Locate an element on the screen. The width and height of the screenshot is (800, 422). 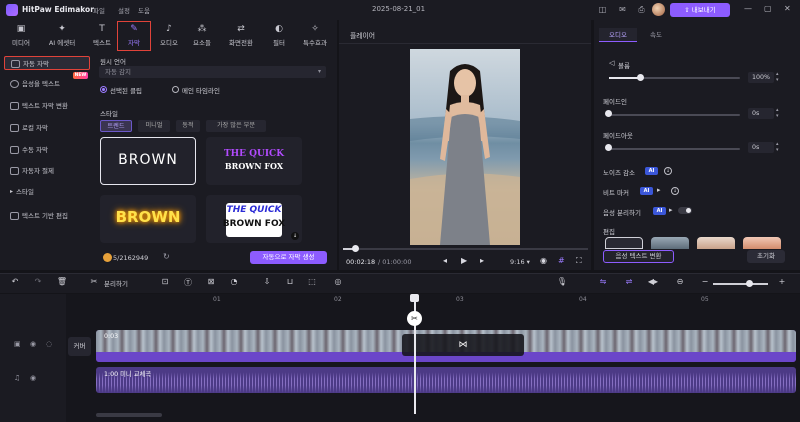
microphone-icon: 🎙 is located at coordinates (562, 281).